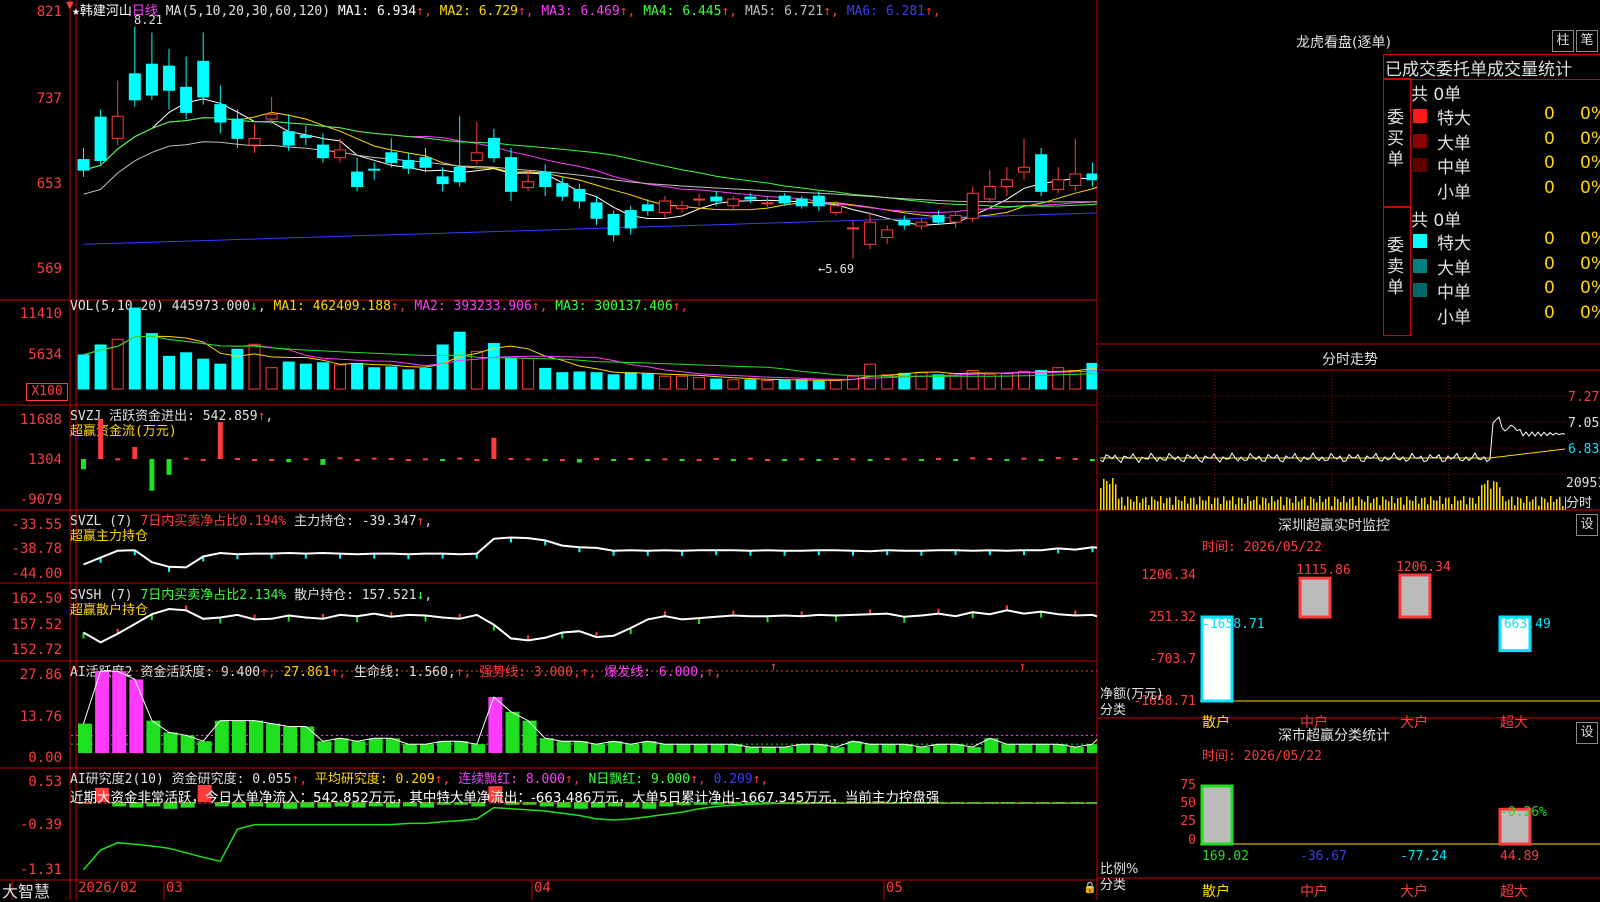 The image size is (1600, 902). I want to click on monitor-value-label: 1115.86, so click(1323, 570).